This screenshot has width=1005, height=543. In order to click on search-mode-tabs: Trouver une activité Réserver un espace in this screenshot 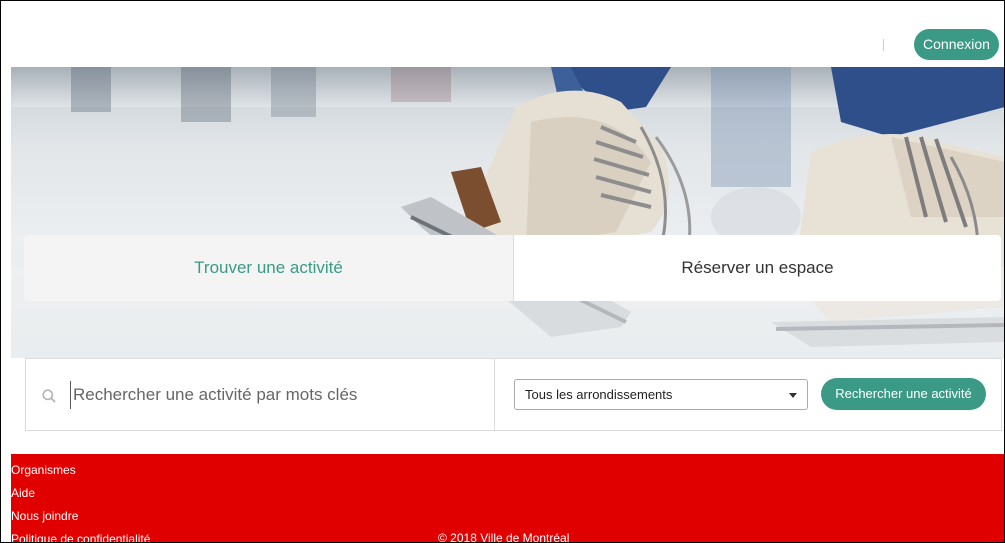, I will do `click(512, 268)`.